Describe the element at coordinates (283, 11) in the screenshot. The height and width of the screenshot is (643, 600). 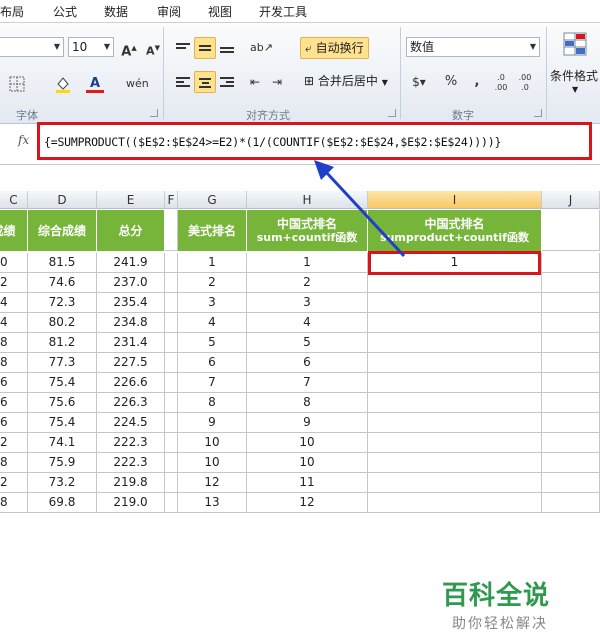
I see `menu-developer: 开发工具` at that location.